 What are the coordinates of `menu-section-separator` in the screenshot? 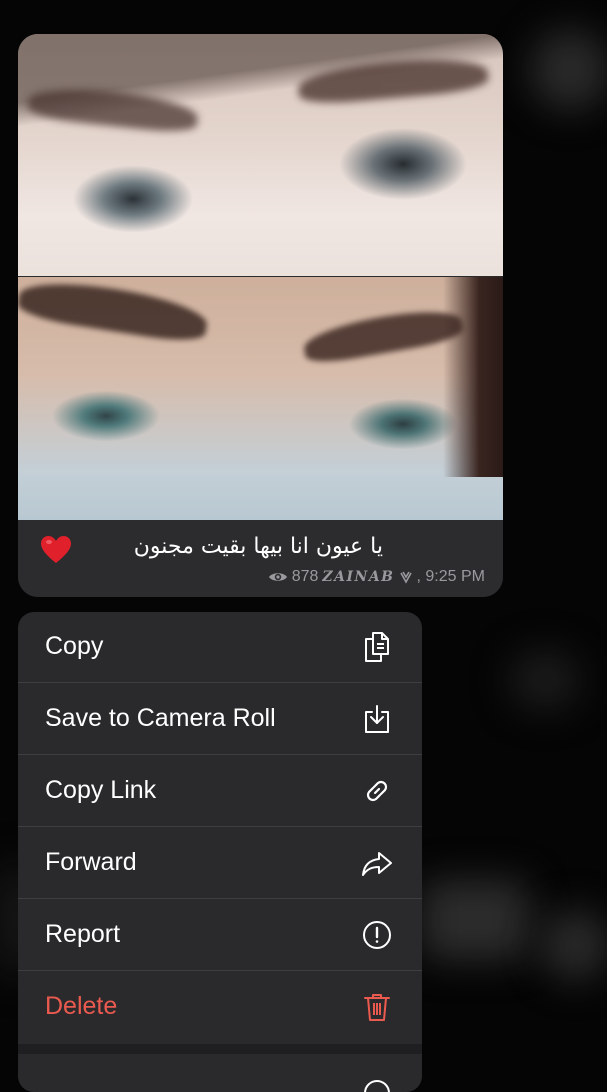 It's located at (220, 1049).